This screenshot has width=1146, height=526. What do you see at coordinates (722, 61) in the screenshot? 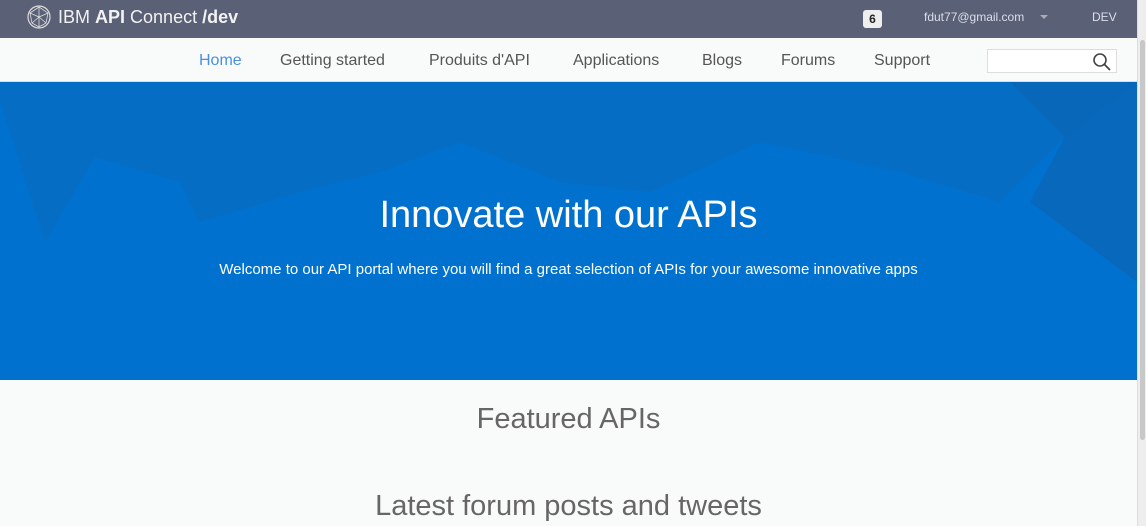
I see `nav-blogs: Blogs` at bounding box center [722, 61].